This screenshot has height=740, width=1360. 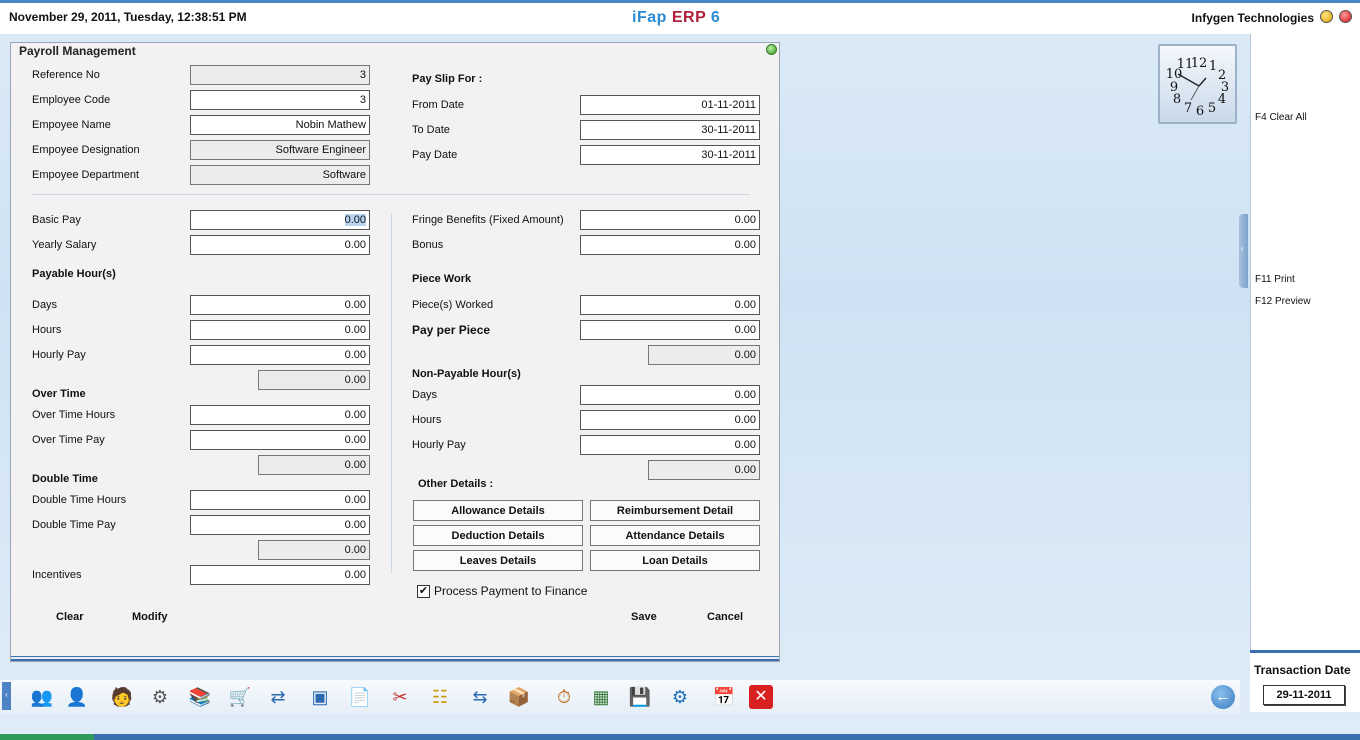 I want to click on reimbursement-detail-button: Reimbursement Detail, so click(x=675, y=510).